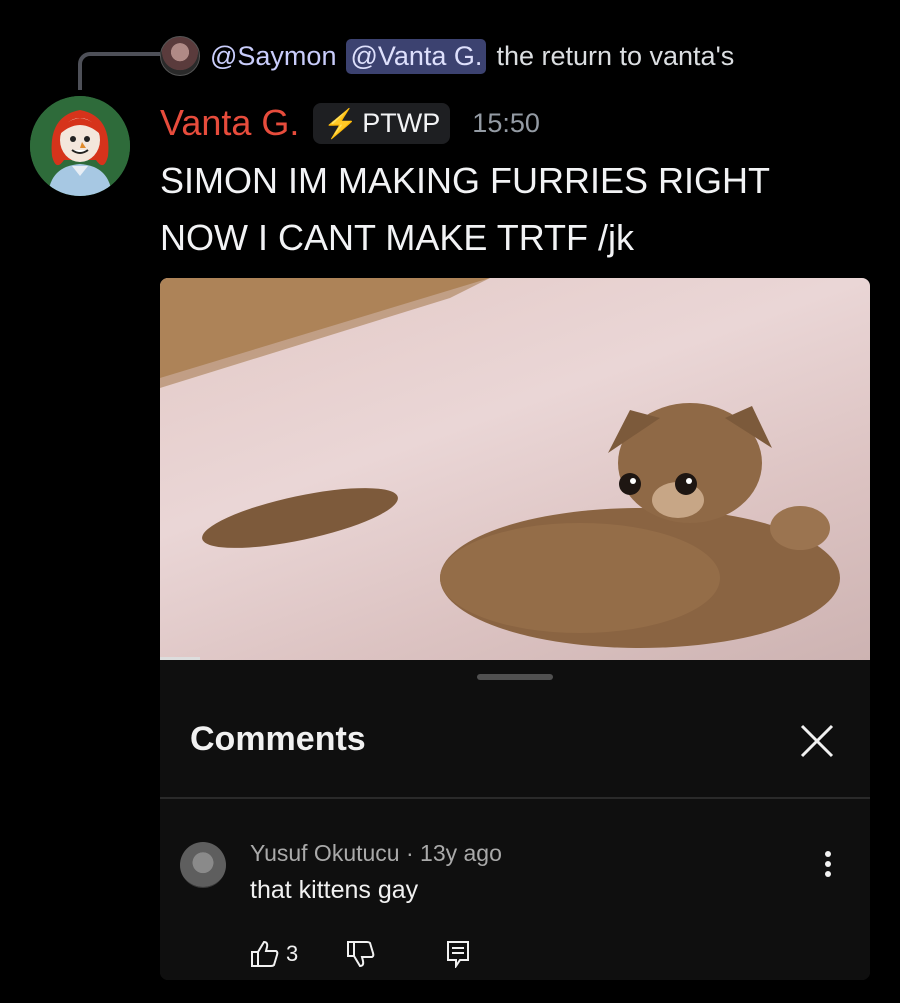 Image resolution: width=900 pixels, height=1003 pixels. I want to click on reply-preview: @Saymon @Vanta G. the return to vanta's, so click(447, 56).